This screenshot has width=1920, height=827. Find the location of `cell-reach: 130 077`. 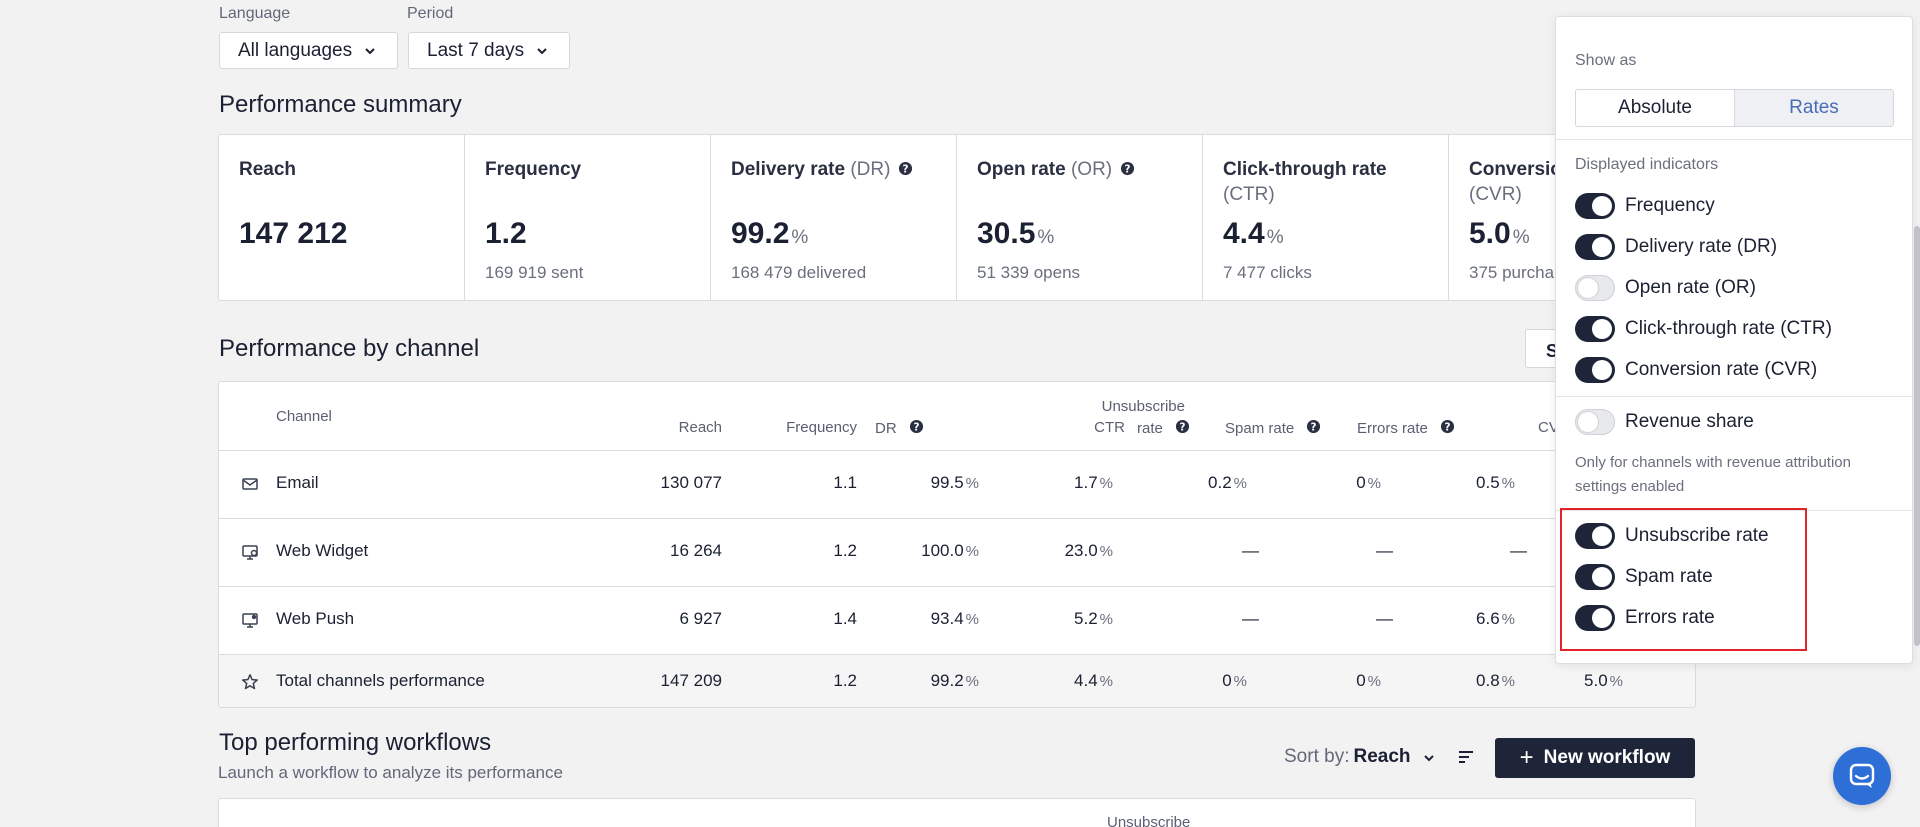

cell-reach: 130 077 is located at coordinates (691, 482).